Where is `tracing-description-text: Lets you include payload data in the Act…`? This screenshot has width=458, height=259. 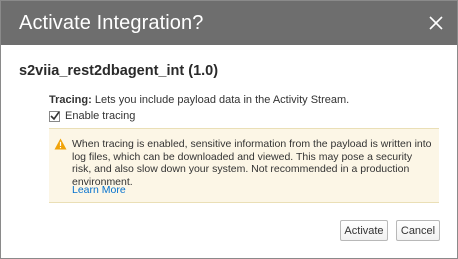
tracing-description-text: Lets you include payload data in the Act… is located at coordinates (220, 100).